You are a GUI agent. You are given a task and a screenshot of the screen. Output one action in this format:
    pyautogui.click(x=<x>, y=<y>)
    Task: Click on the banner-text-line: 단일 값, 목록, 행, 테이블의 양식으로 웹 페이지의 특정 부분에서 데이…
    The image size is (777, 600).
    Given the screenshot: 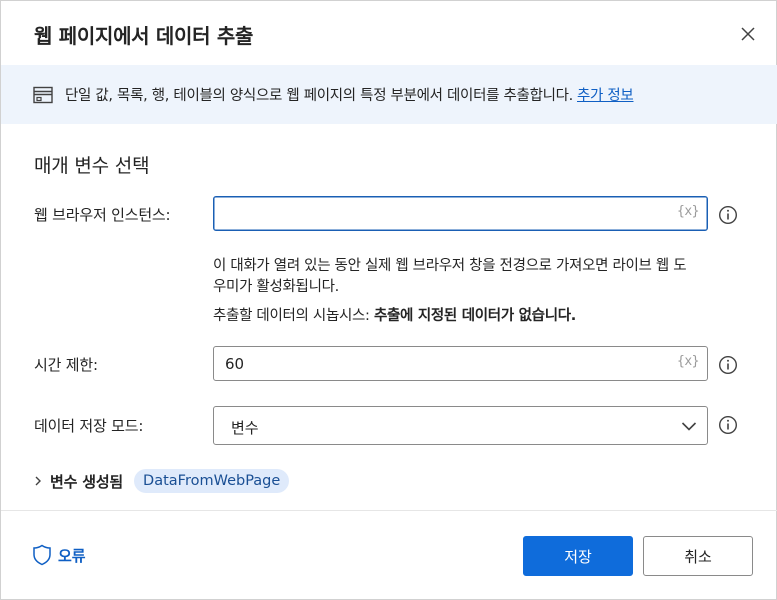 What is the action you would take?
    pyautogui.click(x=349, y=94)
    